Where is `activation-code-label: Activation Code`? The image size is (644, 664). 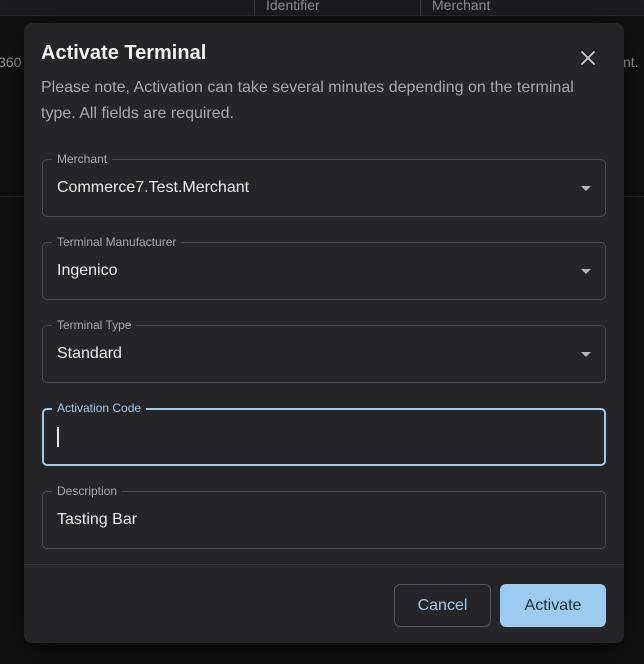 activation-code-label: Activation Code is located at coordinates (99, 408).